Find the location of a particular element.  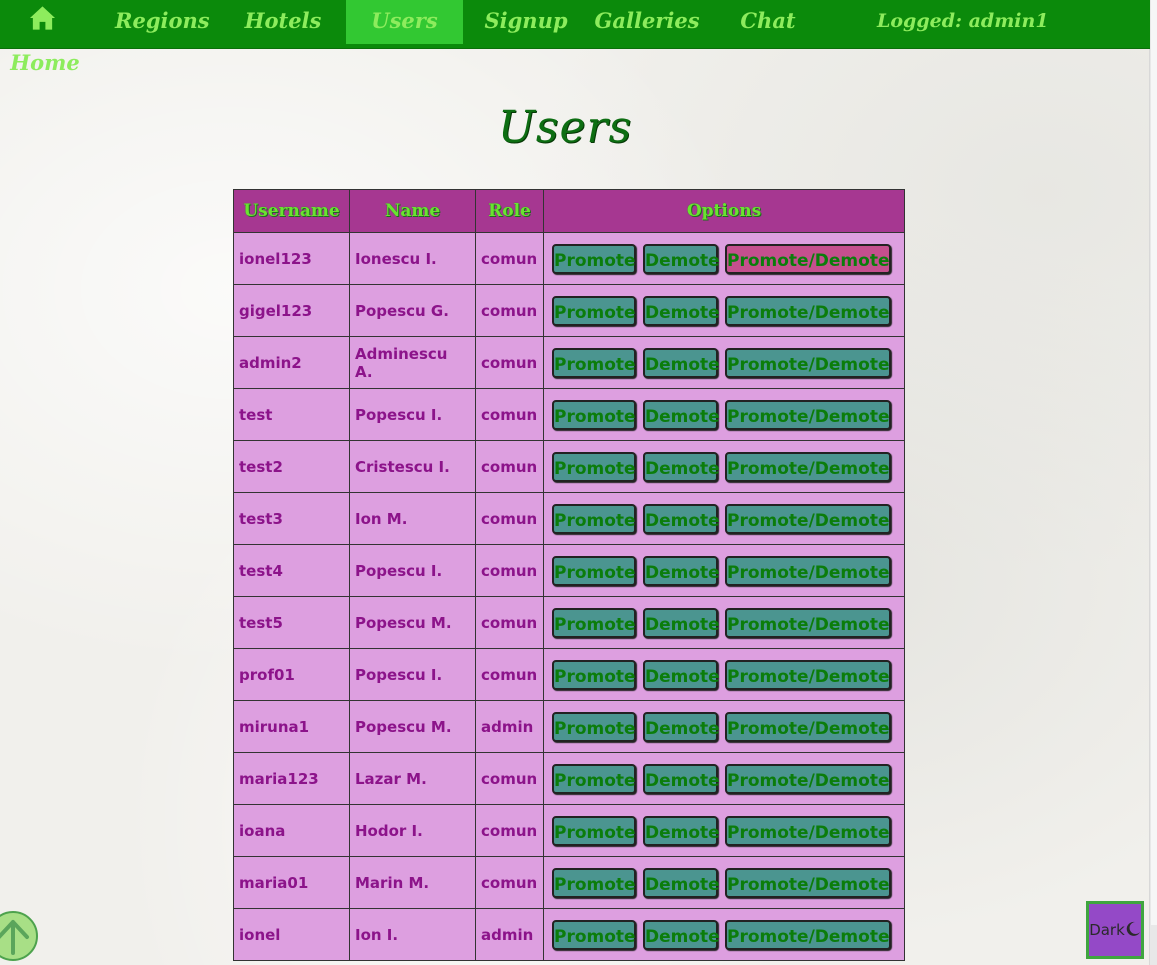

home-icon is located at coordinates (42, 18).